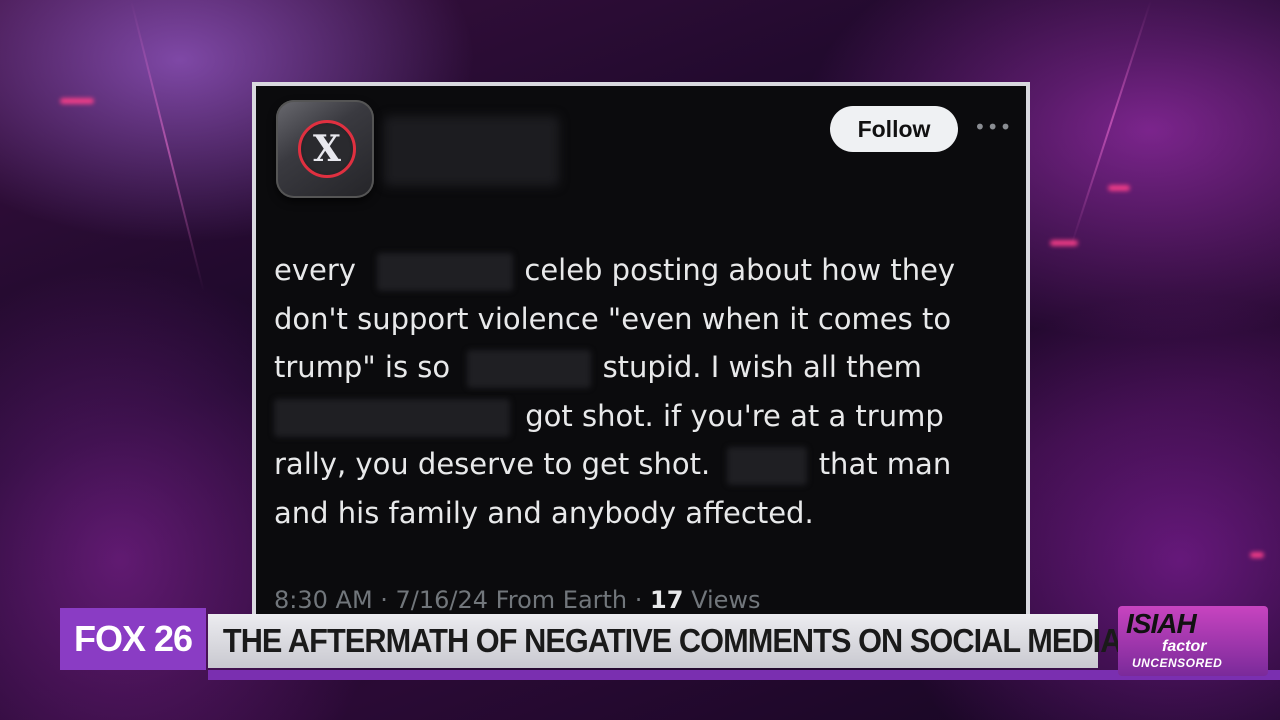 The width and height of the screenshot is (1280, 720). What do you see at coordinates (885, 464) in the screenshot?
I see `post-text-segment: that man` at bounding box center [885, 464].